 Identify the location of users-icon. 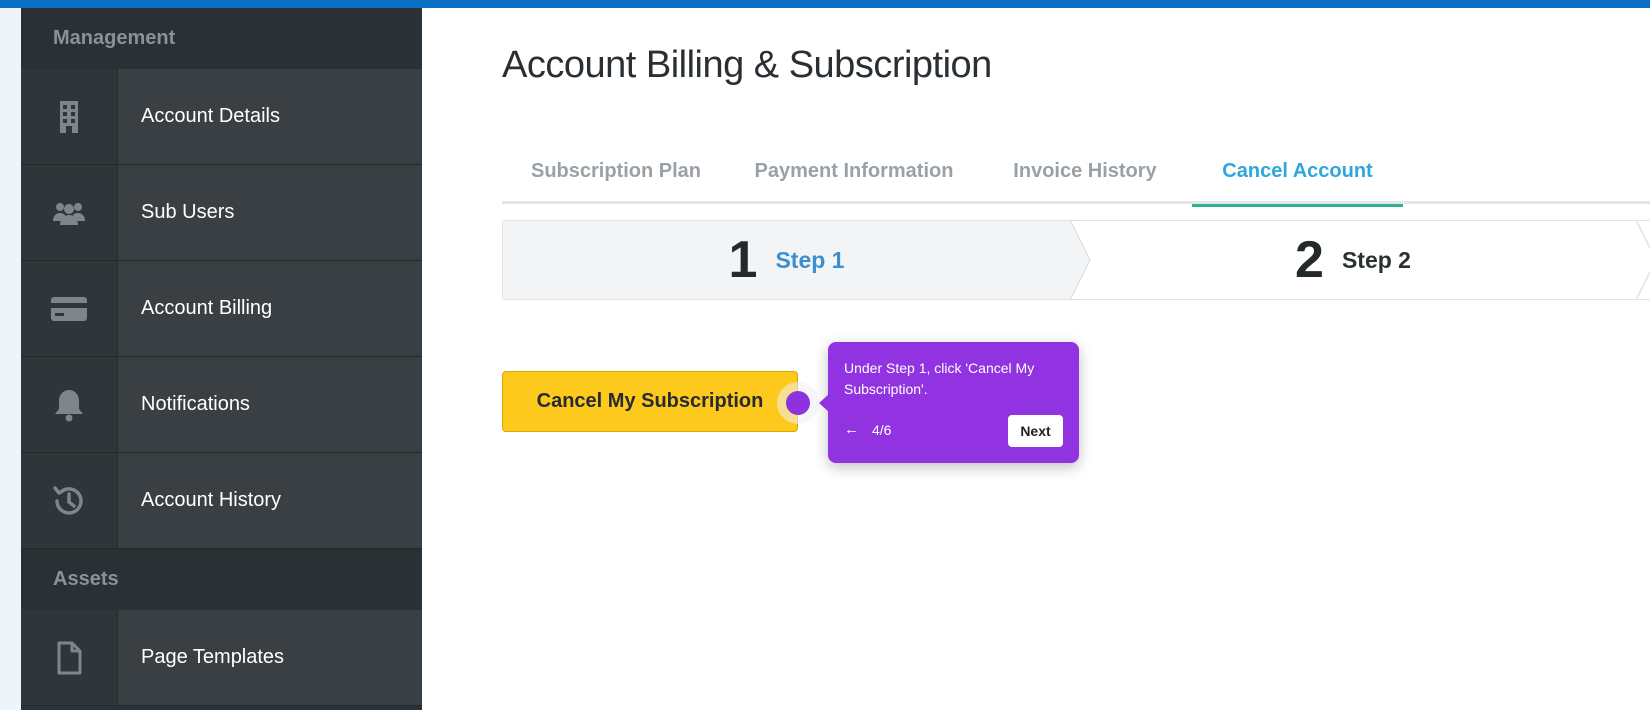
(69, 212).